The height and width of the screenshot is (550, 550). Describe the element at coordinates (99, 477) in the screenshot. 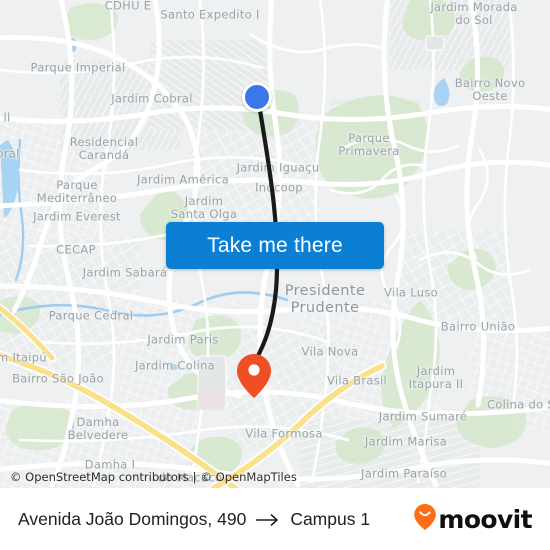

I see `osm-attribution-link: © OpenStreetMap contributors` at that location.